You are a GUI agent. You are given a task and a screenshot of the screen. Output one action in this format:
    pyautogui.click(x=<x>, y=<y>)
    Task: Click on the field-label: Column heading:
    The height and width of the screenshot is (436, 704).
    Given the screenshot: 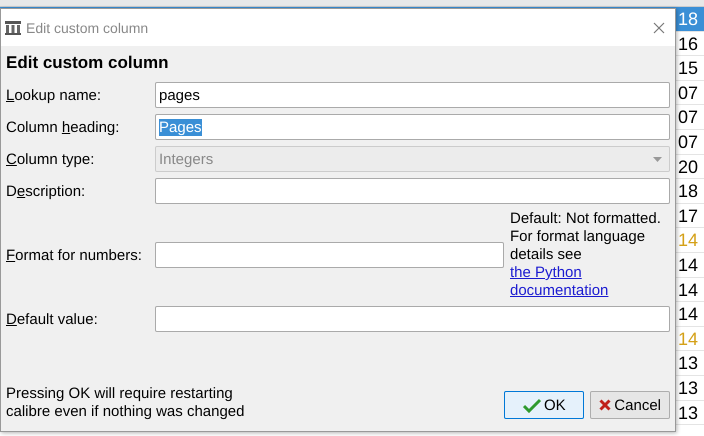 What is the action you would take?
    pyautogui.click(x=63, y=127)
    